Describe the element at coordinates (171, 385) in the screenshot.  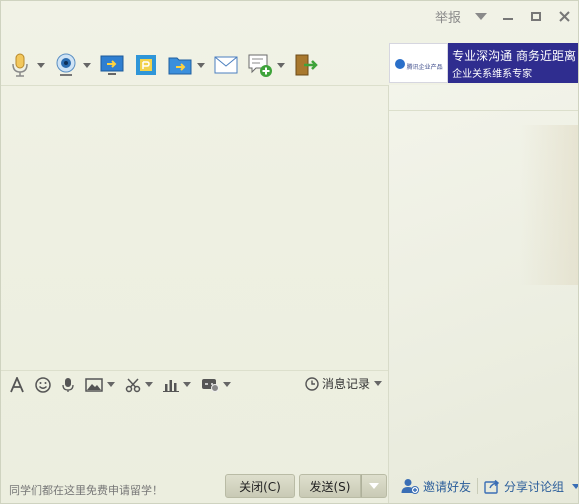
I see `bar-chart-icon` at that location.